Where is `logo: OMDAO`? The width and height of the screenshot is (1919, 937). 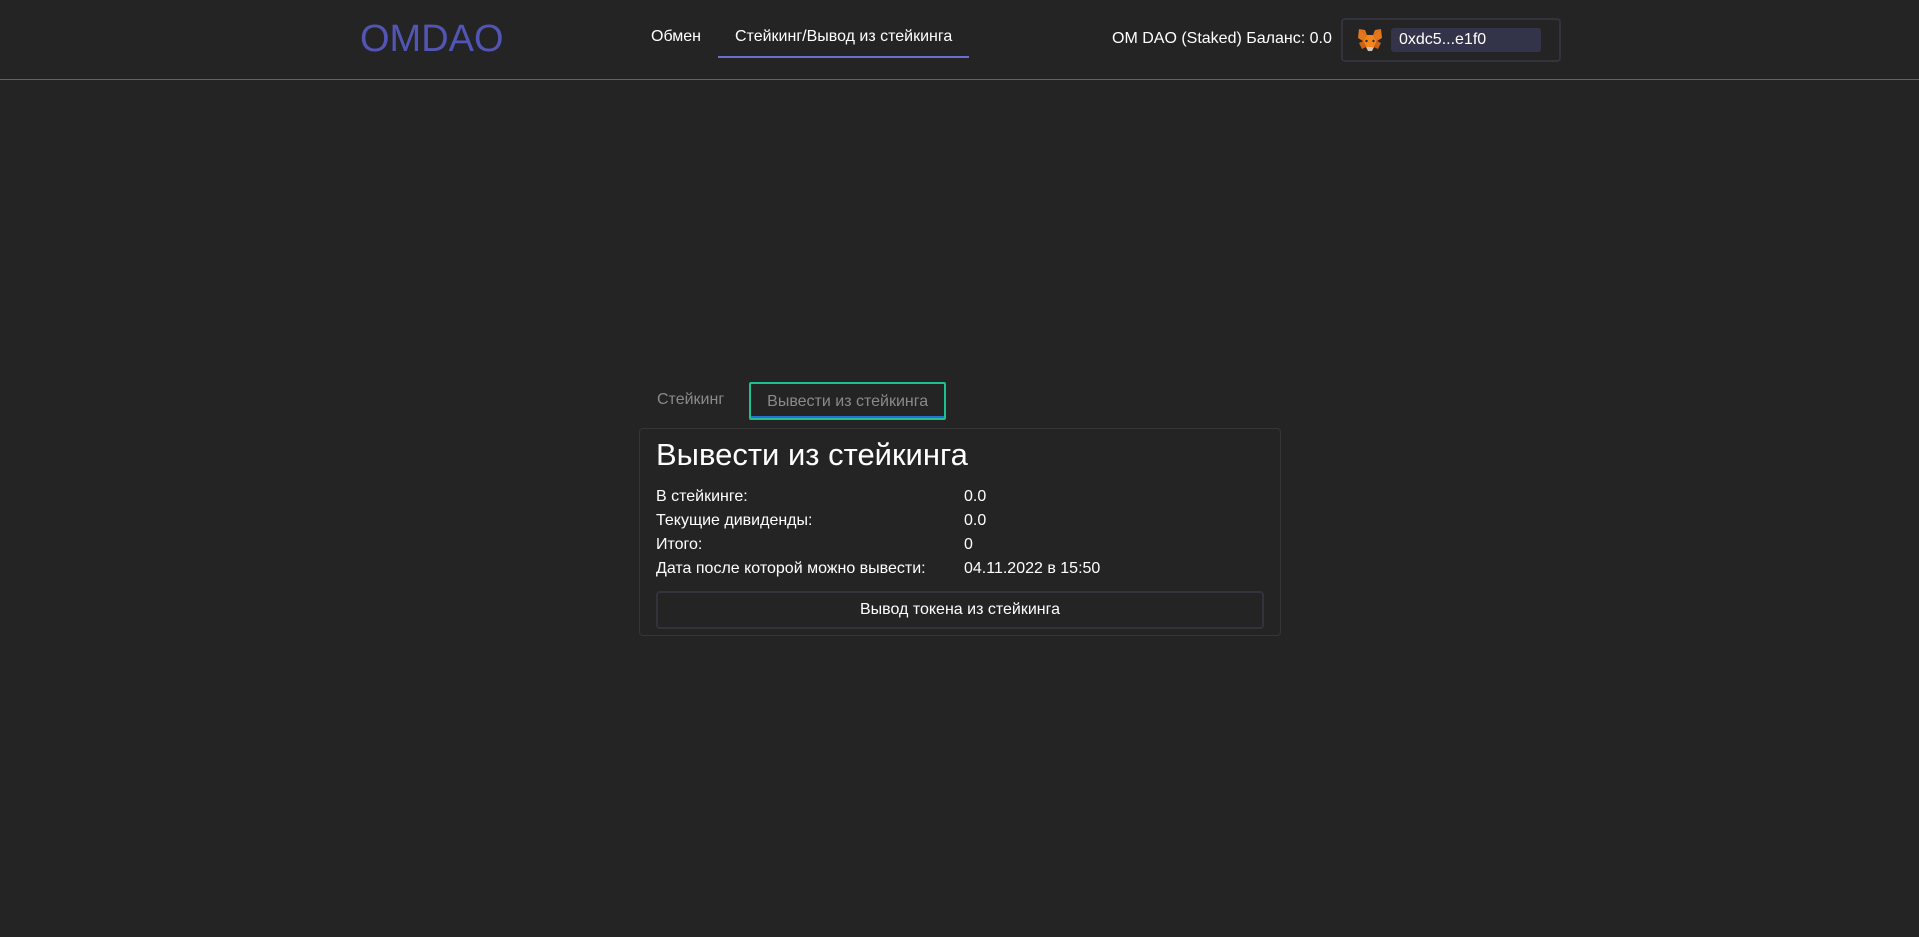
logo: OMDAO is located at coordinates (432, 39).